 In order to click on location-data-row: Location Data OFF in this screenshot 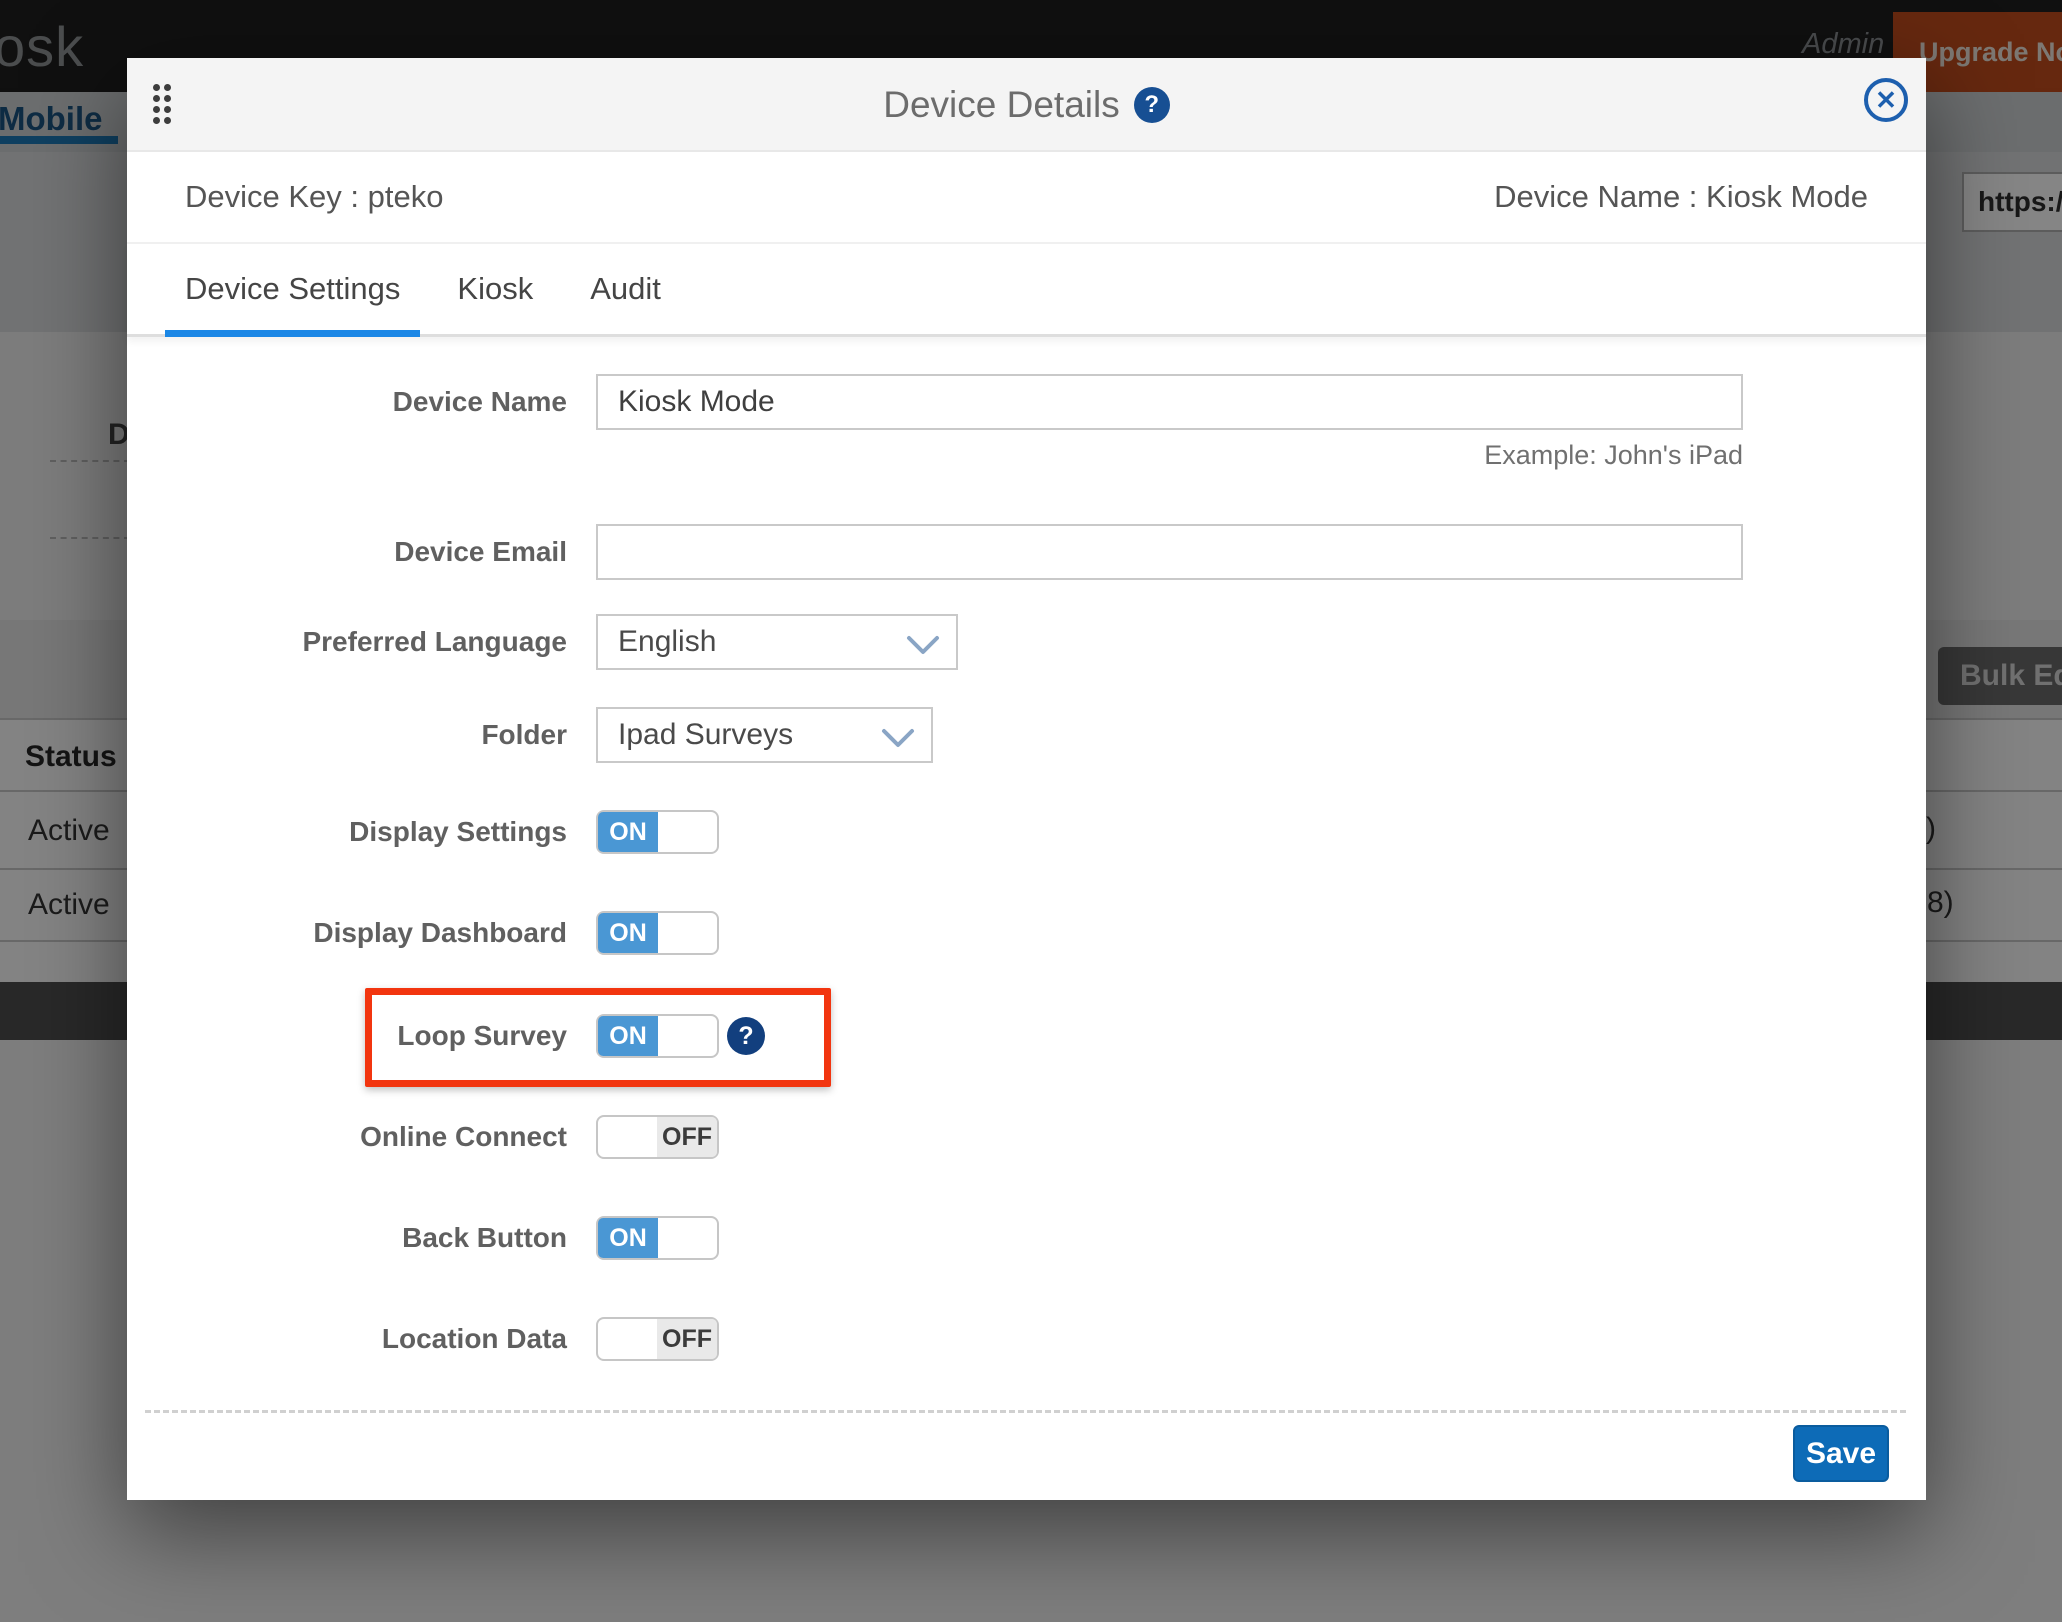, I will do `click(1026, 1339)`.